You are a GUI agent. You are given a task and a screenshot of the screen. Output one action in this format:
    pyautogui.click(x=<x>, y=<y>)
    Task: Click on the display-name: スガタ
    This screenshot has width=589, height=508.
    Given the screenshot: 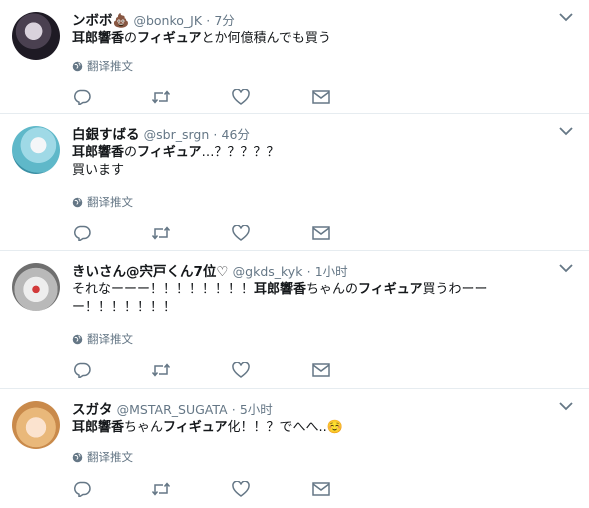 What is the action you would take?
    pyautogui.click(x=92, y=410)
    